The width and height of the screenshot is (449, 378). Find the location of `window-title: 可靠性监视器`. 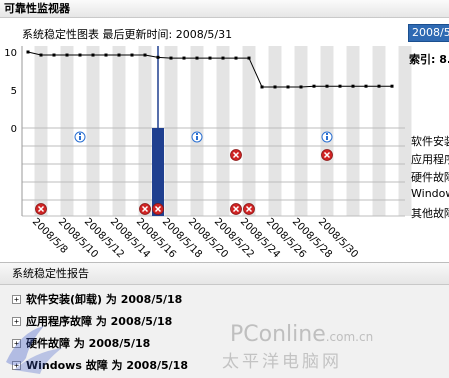

window-title: 可靠性监视器 is located at coordinates (224, 9).